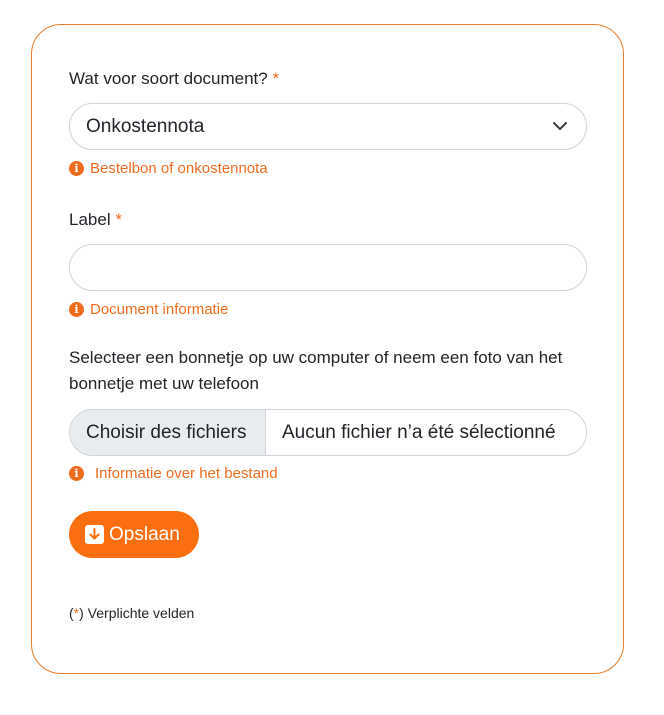  What do you see at coordinates (145, 126) in the screenshot?
I see `doctype-select-value: Onkostennota` at bounding box center [145, 126].